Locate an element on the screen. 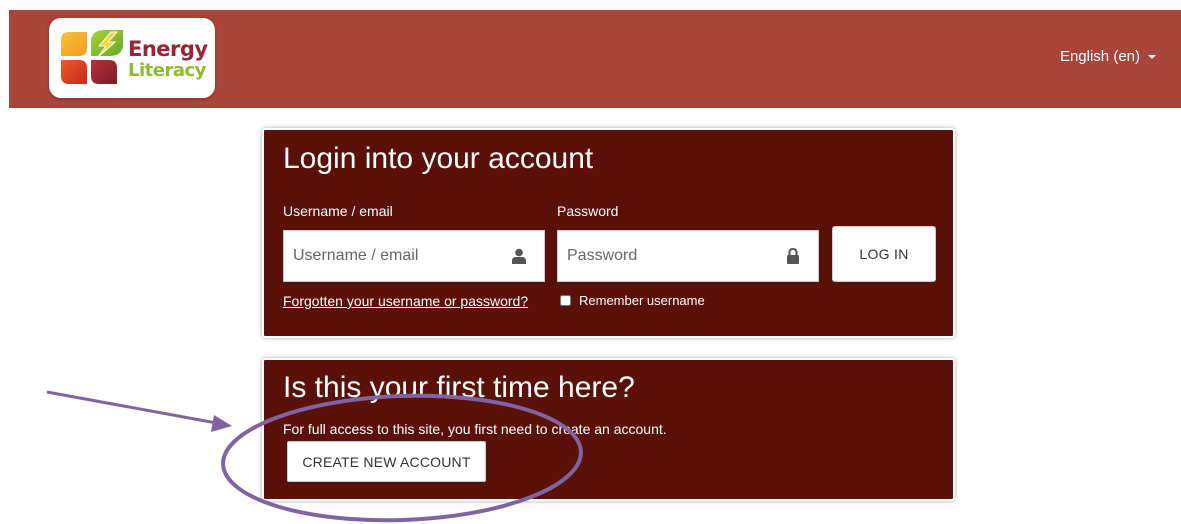 The image size is (1181, 524). annotation-arrowhead is located at coordinates (221, 423).